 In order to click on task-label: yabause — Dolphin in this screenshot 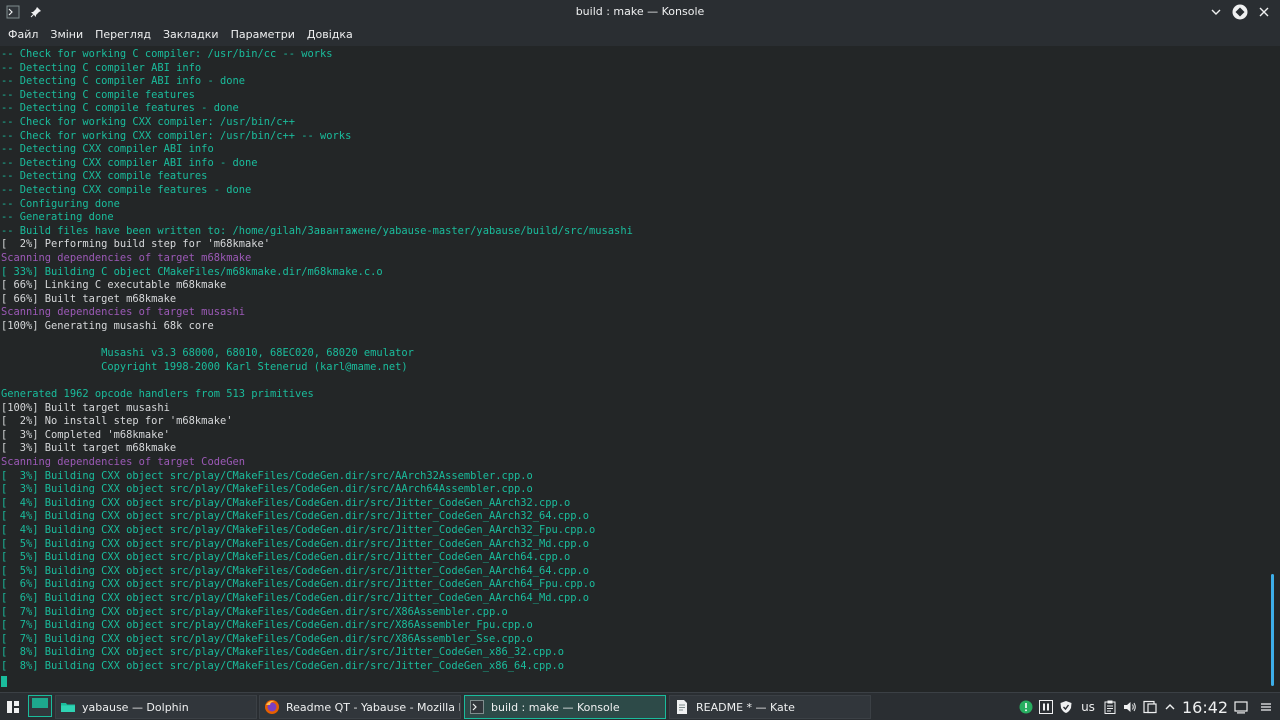, I will do `click(135, 707)`.